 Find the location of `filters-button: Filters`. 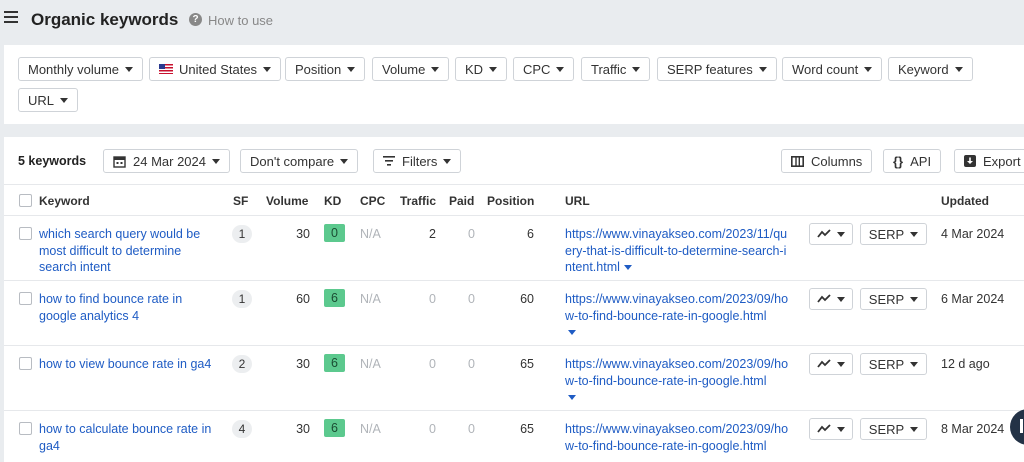

filters-button: Filters is located at coordinates (417, 161).